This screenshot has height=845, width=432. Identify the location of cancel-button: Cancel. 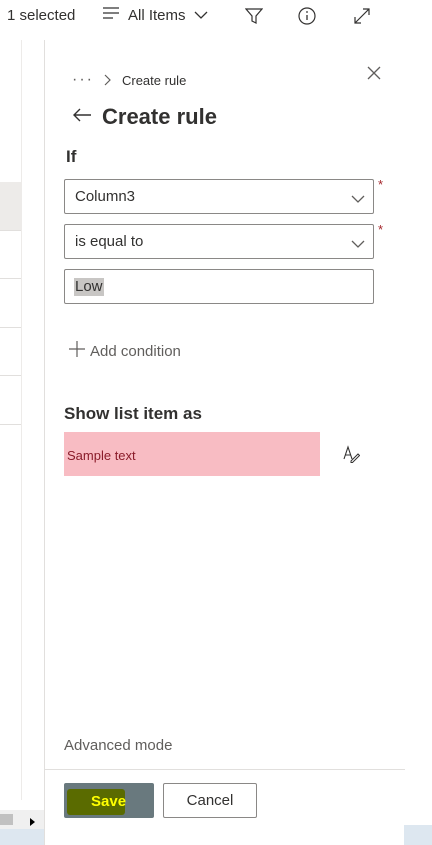
(210, 800).